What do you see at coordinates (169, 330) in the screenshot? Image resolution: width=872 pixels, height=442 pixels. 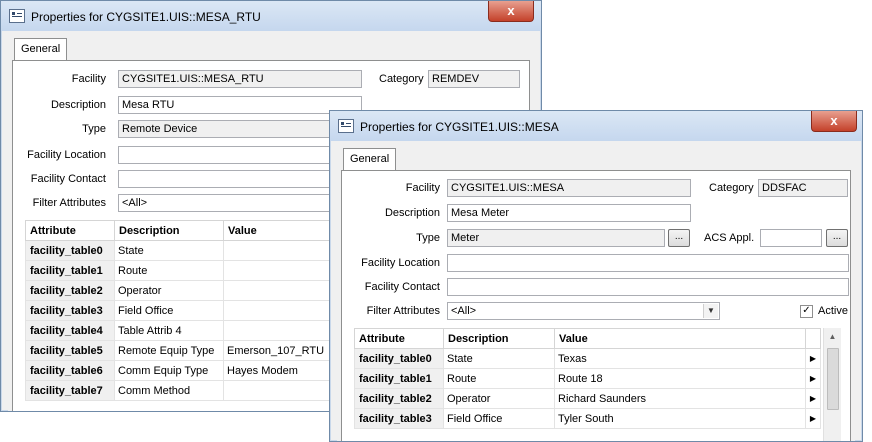 I see `description-cell: Table Attrib 4` at bounding box center [169, 330].